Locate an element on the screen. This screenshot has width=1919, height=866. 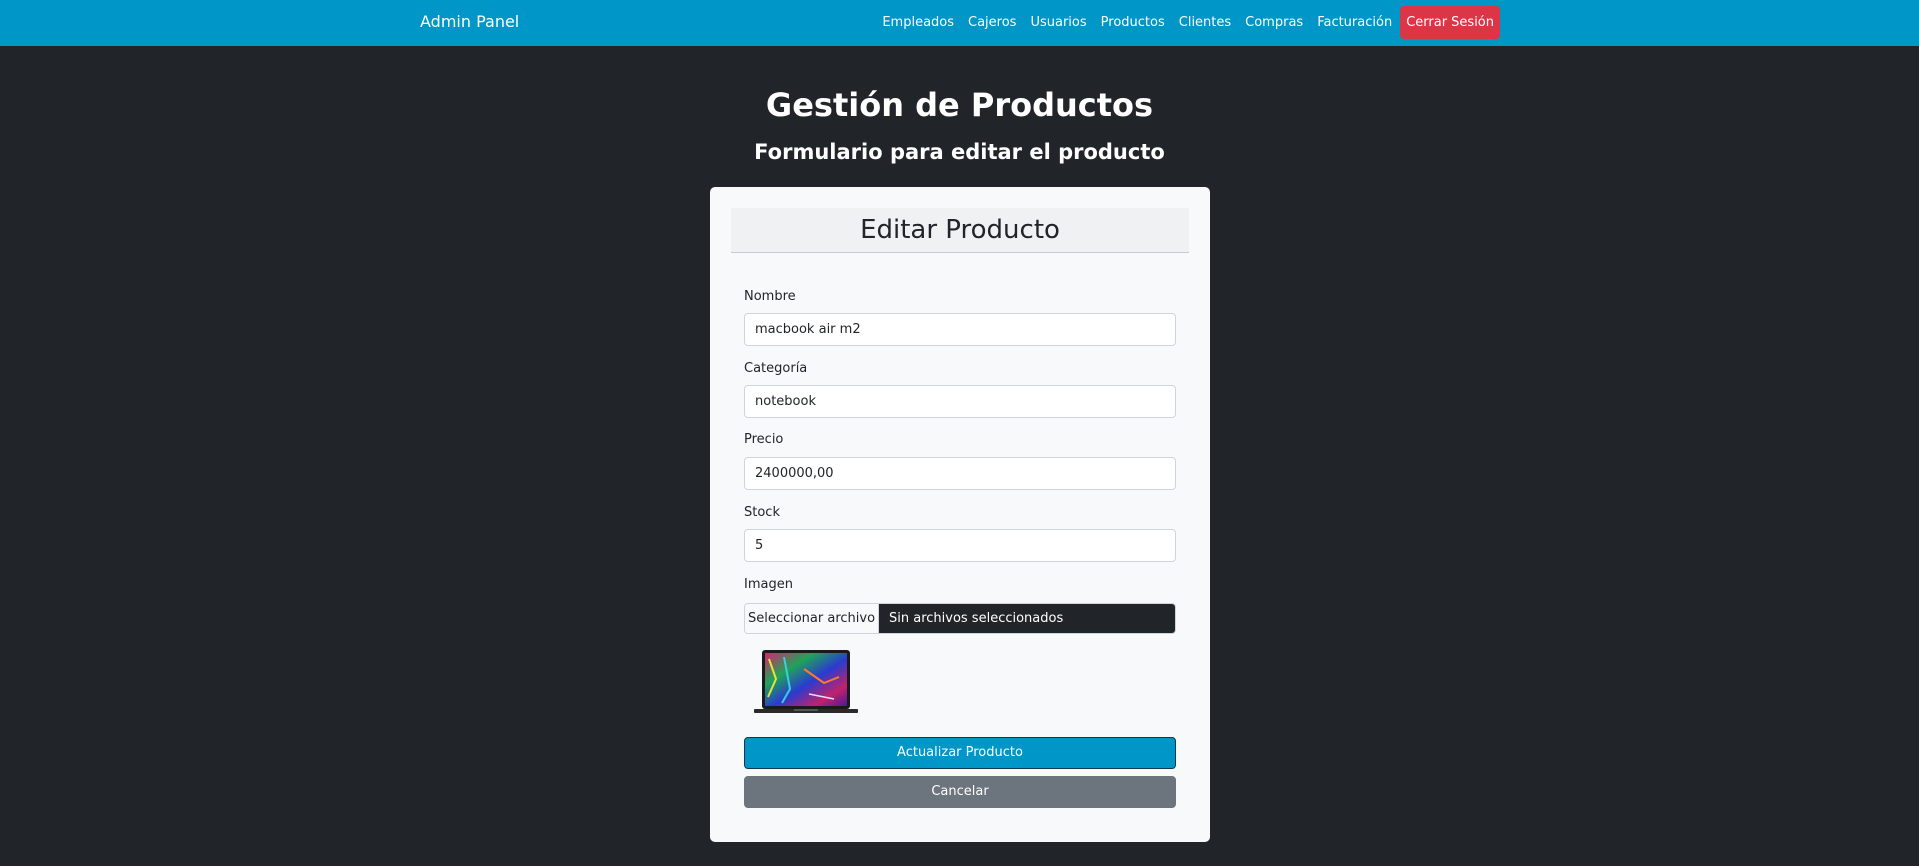
cancel-button: Cancelar is located at coordinates (960, 792).